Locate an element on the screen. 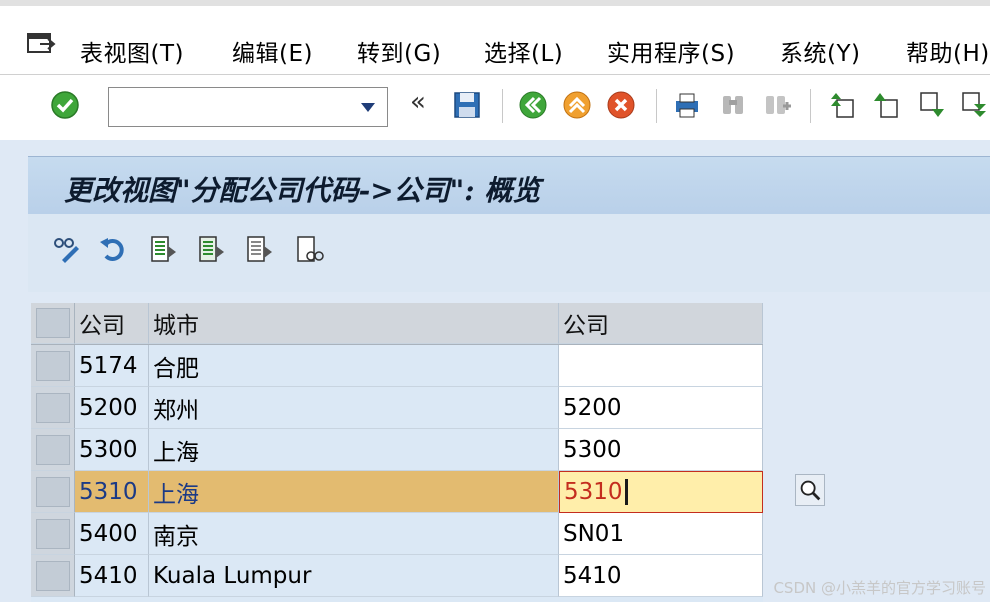  table-row: 5300 上海 5300 is located at coordinates (397, 450).